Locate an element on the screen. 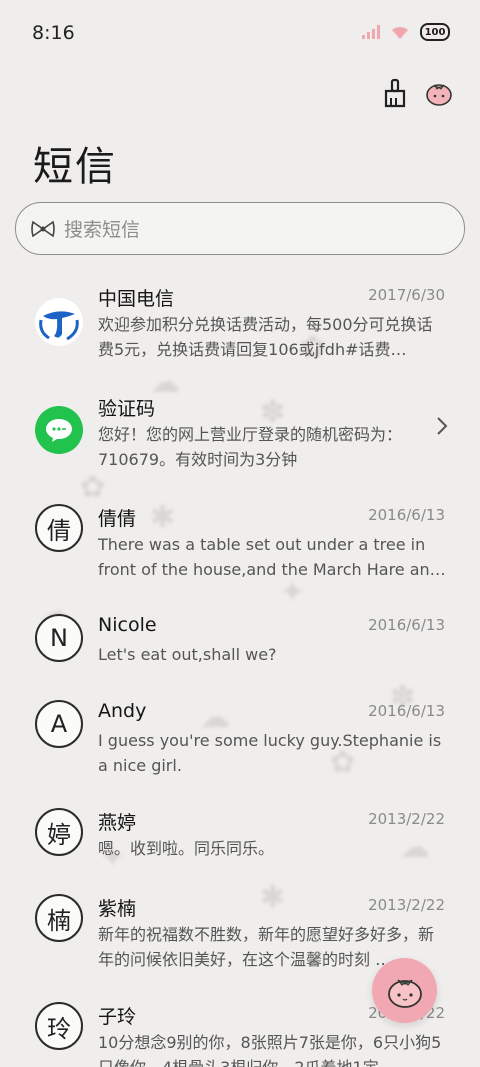 Image resolution: width=480 pixels, height=1067 pixels. list-item: 验证码 您好！您的网上营业厅登录的随机密码为：710679。有效时间为3分钟 is located at coordinates (240, 439).